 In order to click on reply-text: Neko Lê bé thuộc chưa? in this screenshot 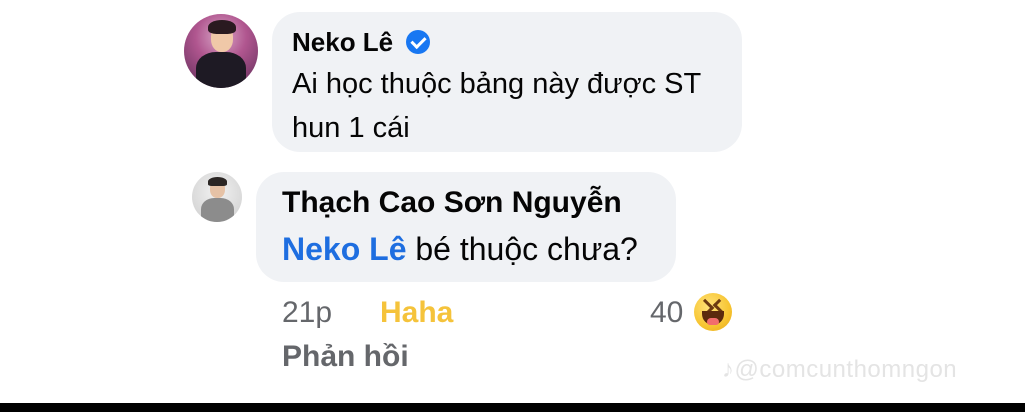, I will do `click(460, 249)`.